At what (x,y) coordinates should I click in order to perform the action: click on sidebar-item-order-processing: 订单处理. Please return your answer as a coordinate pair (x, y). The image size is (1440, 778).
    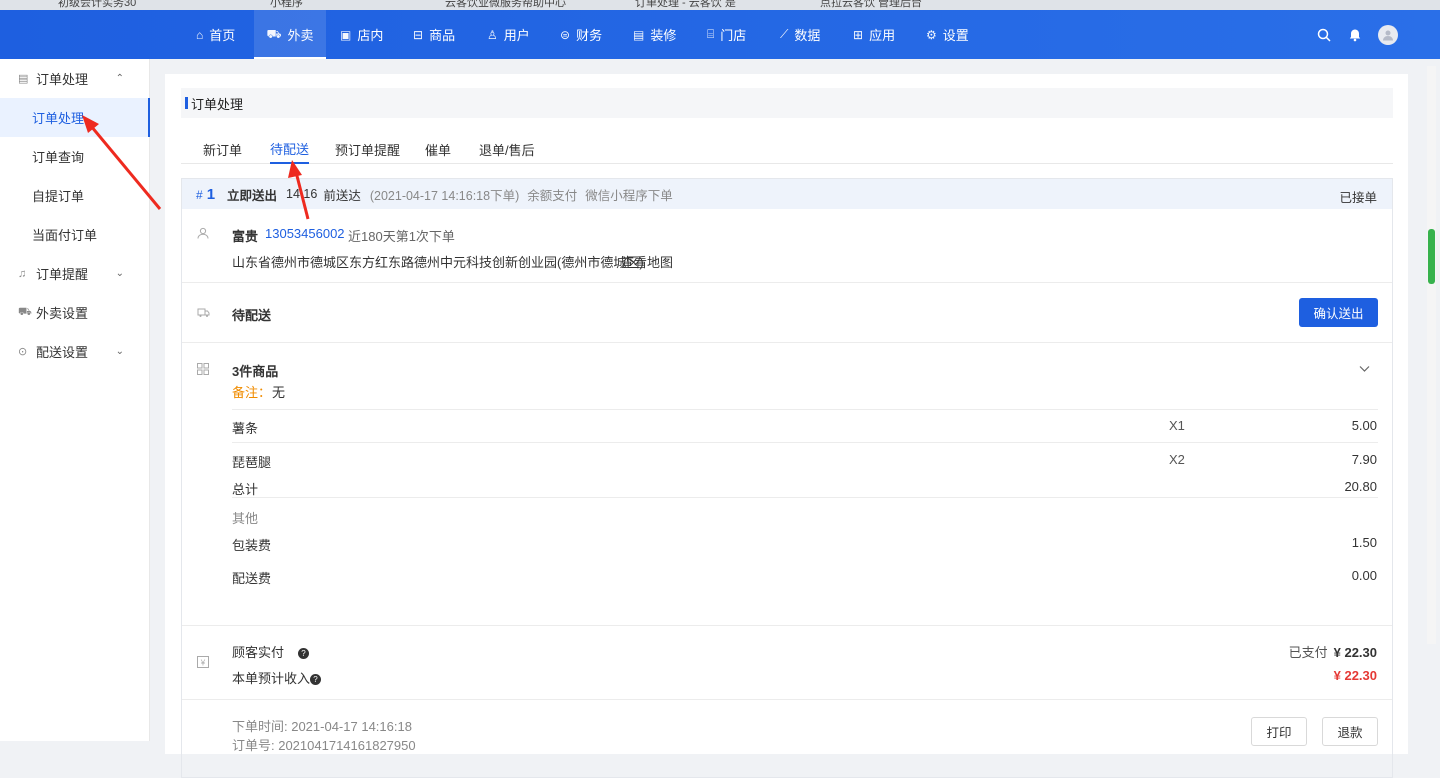
    Looking at the image, I should click on (75, 117).